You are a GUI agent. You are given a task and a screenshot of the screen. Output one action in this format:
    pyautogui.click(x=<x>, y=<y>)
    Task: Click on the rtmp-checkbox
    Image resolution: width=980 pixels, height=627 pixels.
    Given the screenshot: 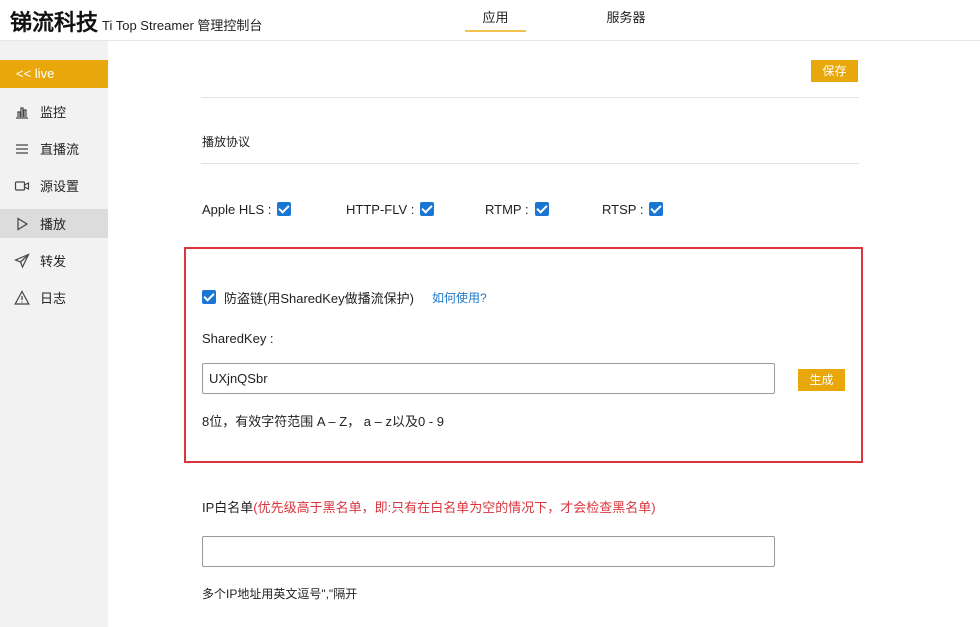 What is the action you would take?
    pyautogui.click(x=541, y=209)
    